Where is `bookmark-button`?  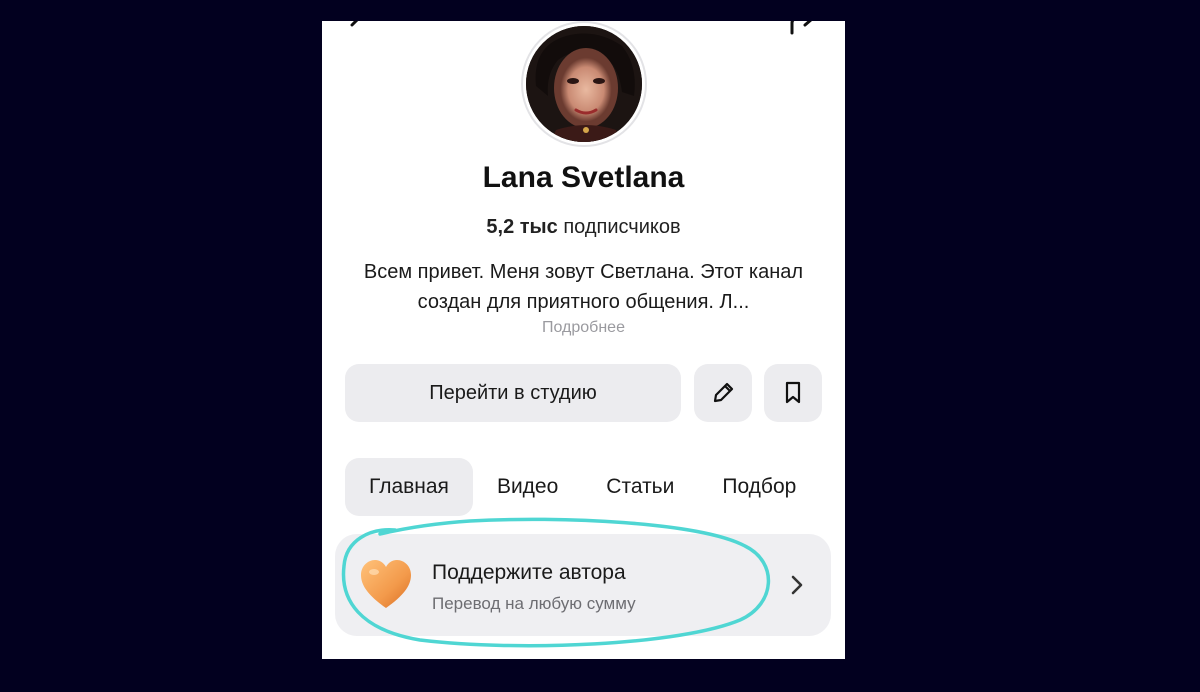 bookmark-button is located at coordinates (793, 393).